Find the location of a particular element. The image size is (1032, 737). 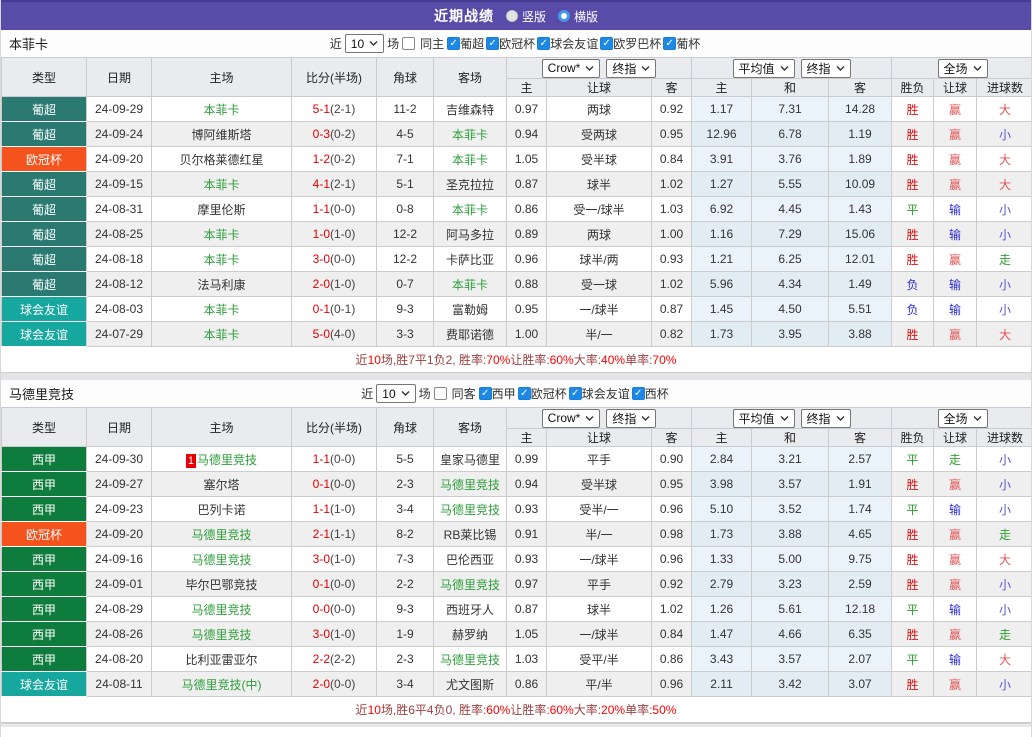

home-team-name: 比利亚雷亚尔 is located at coordinates (221, 659).